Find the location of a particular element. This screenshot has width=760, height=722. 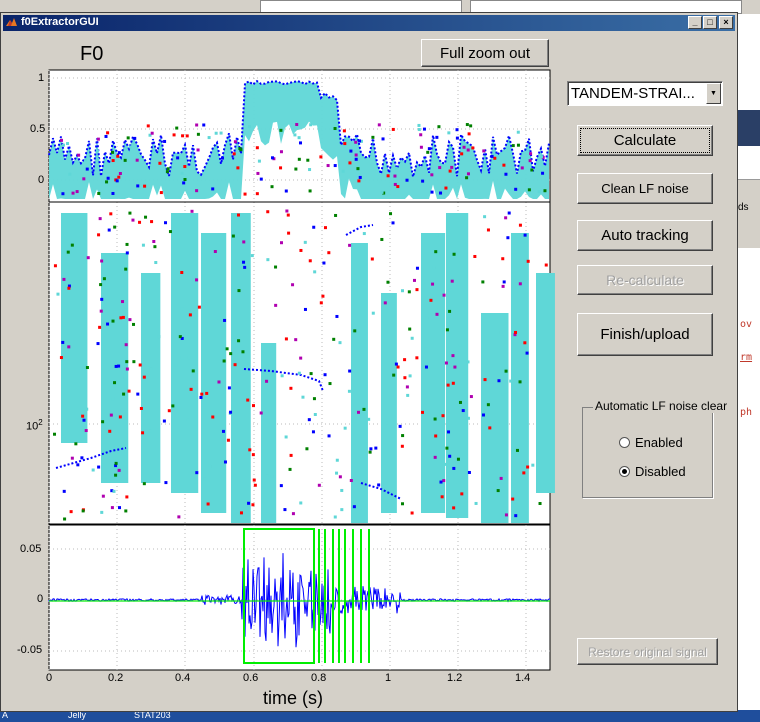

waveform-axes is located at coordinates (299, 597).